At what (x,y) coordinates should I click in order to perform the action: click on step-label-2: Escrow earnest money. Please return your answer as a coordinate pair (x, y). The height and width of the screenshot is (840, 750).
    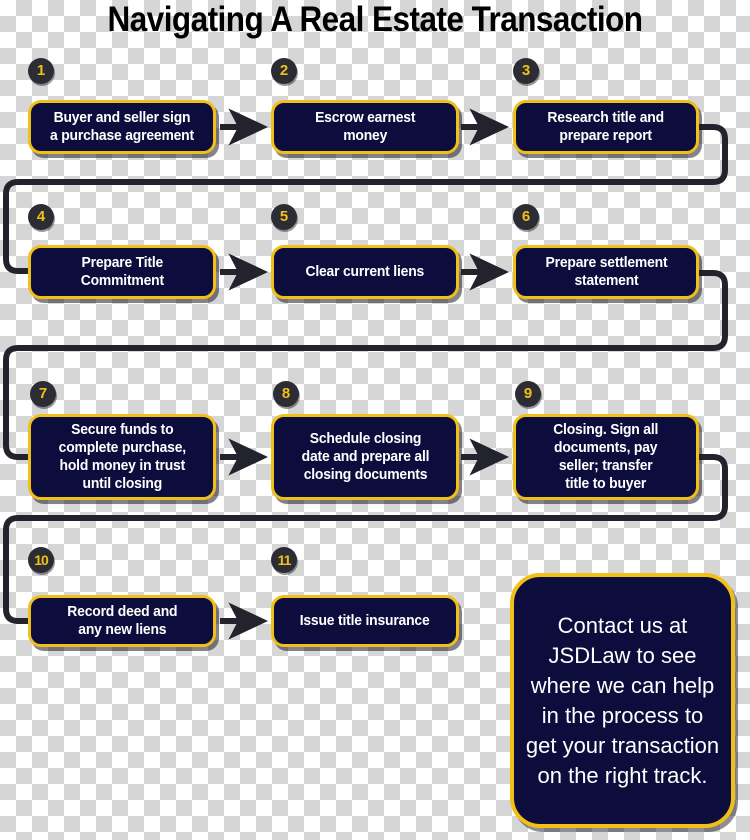
    Looking at the image, I should click on (365, 127).